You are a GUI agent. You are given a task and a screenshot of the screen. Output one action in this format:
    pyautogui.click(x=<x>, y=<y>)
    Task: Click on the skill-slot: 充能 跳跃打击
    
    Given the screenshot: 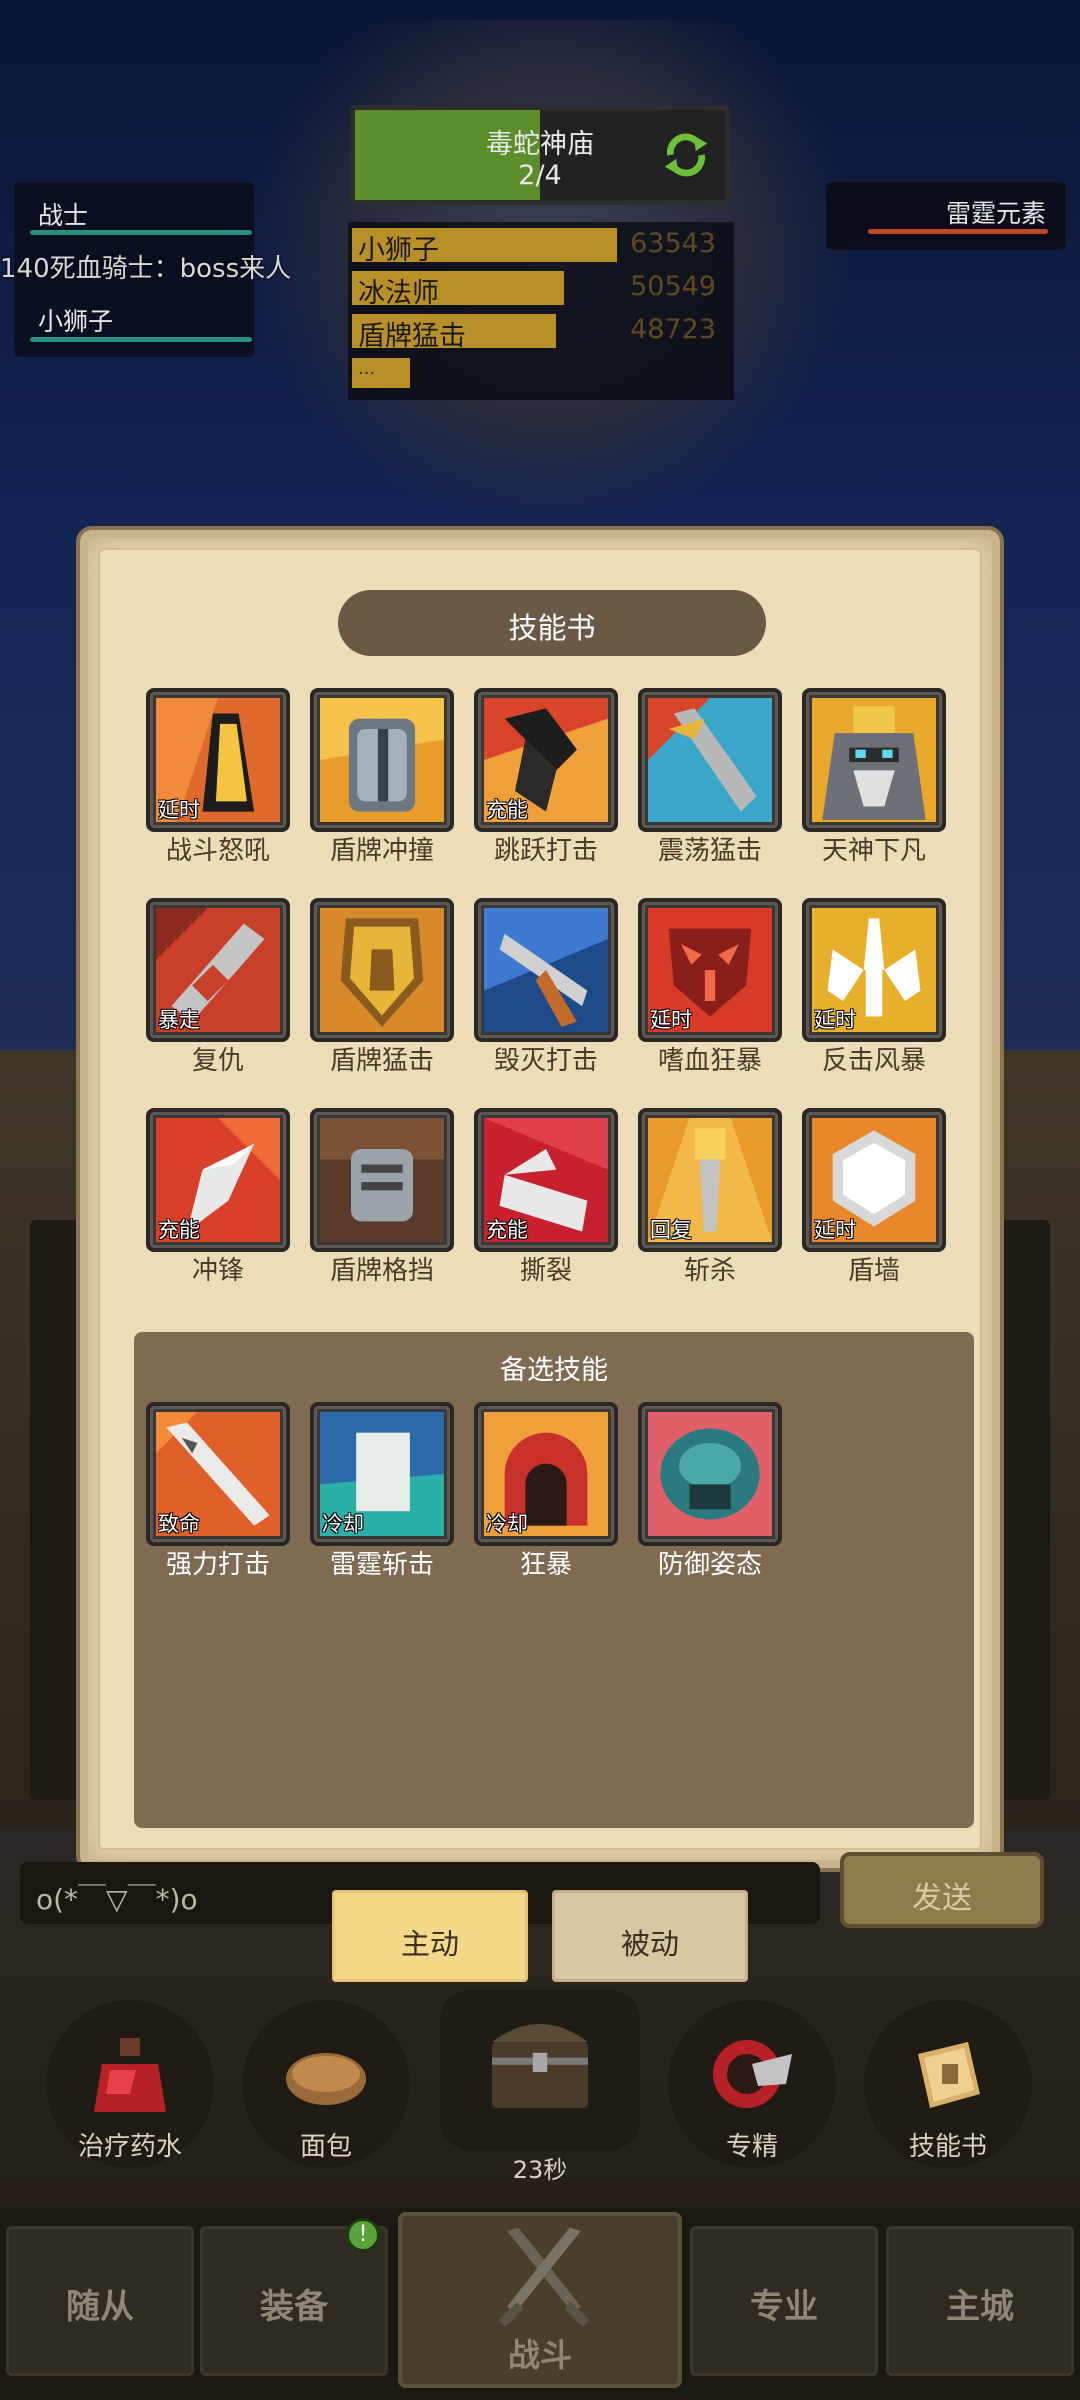 What is the action you would take?
    pyautogui.click(x=546, y=777)
    